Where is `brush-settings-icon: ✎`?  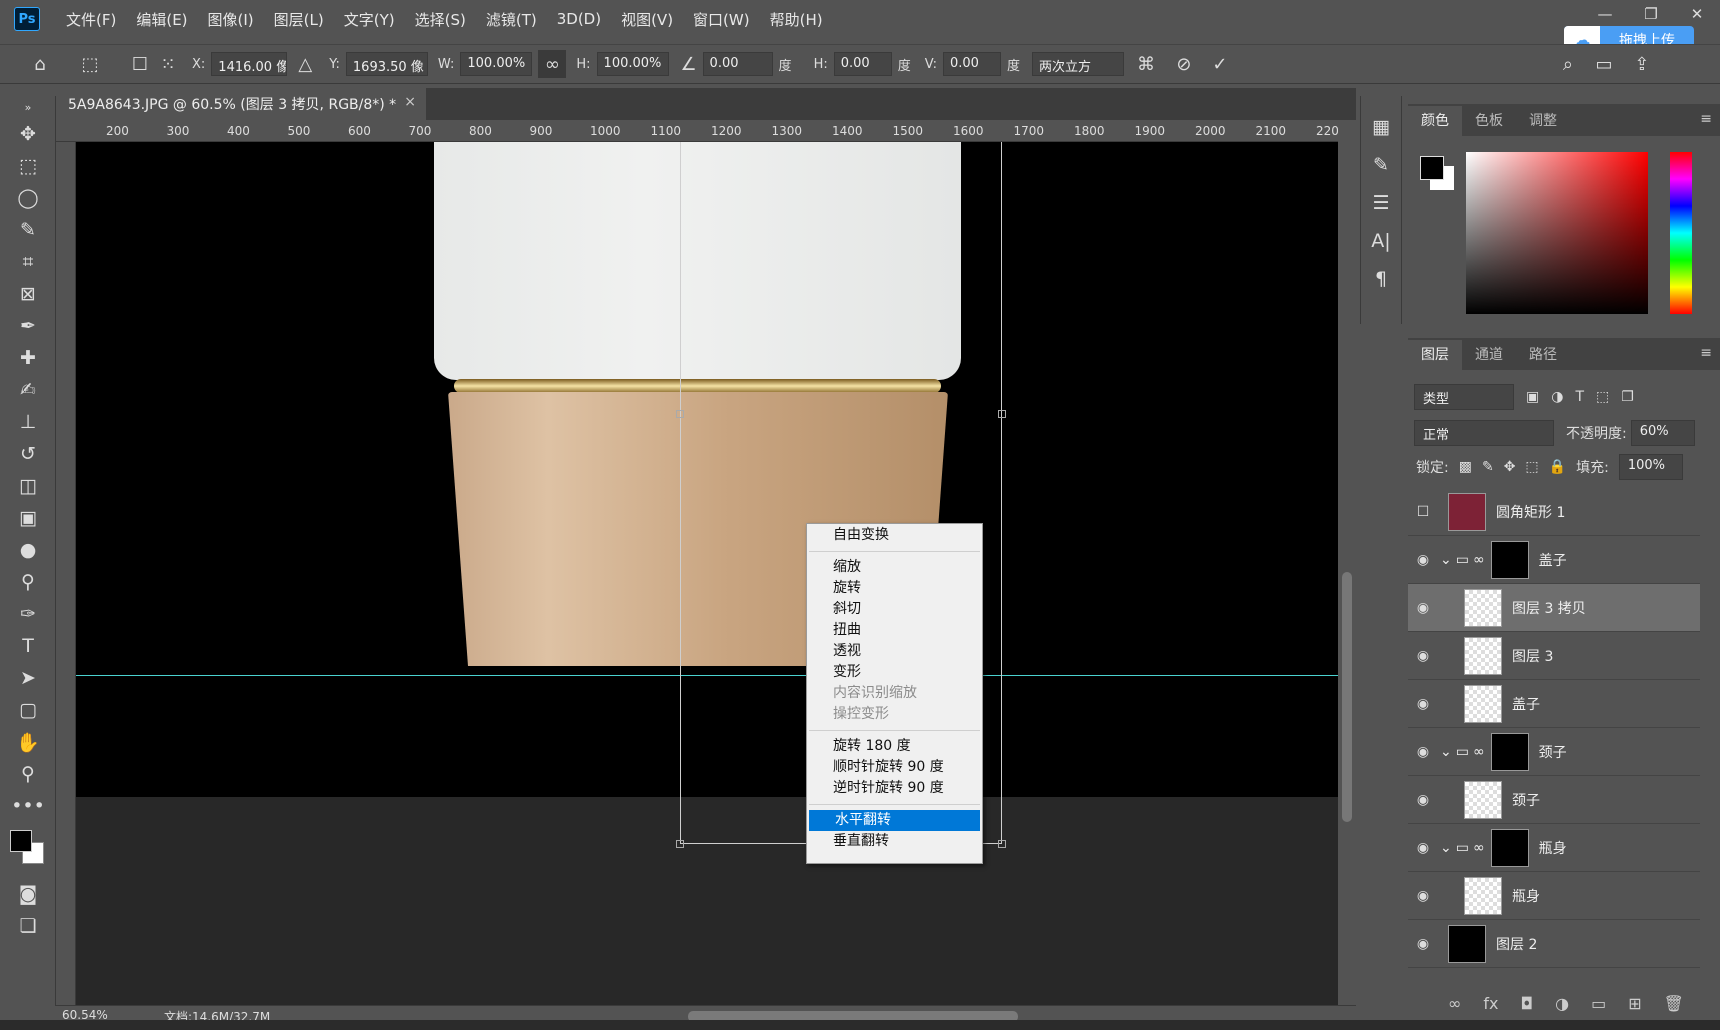
brush-settings-icon: ✎ is located at coordinates (1381, 165).